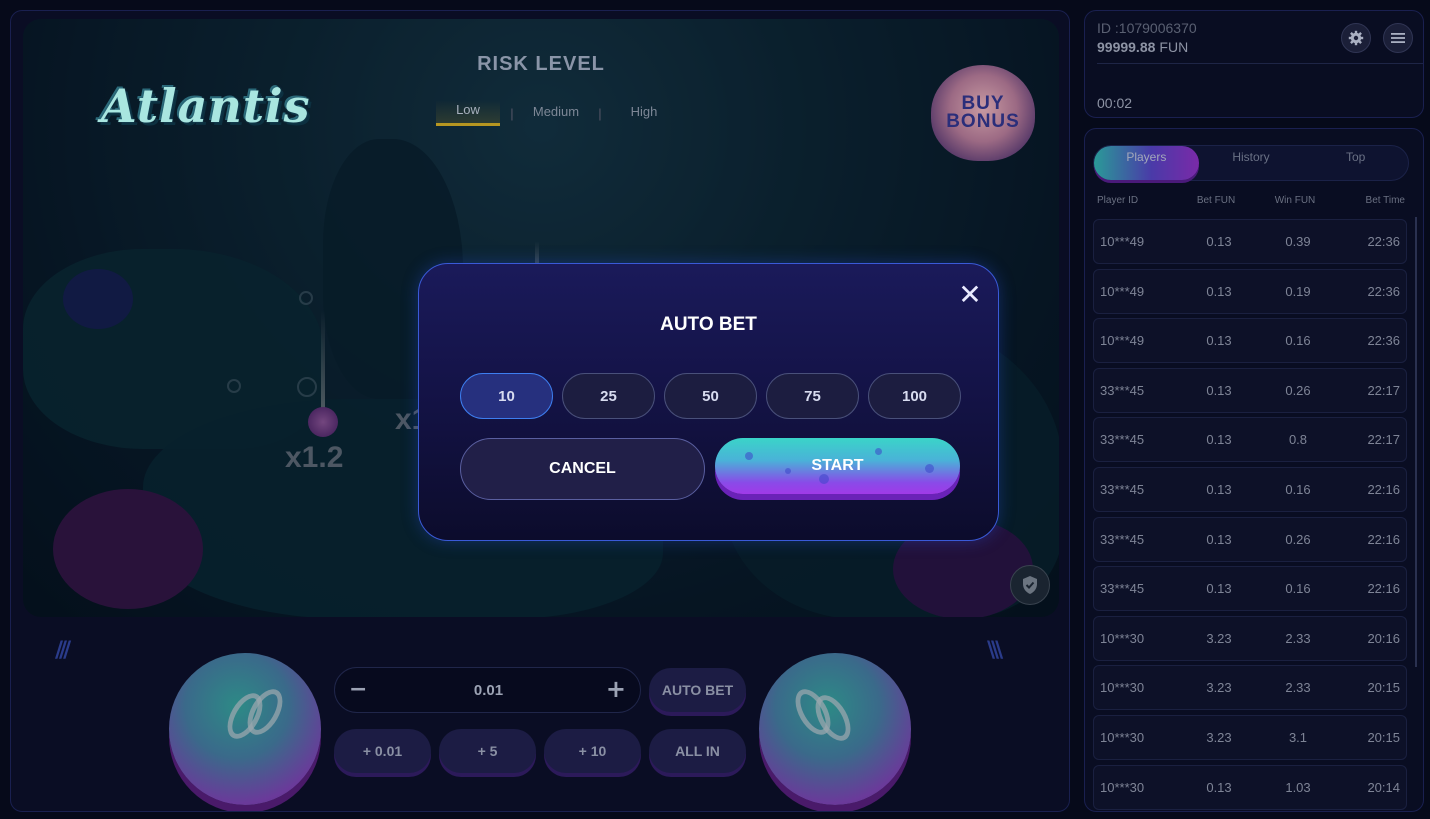 The height and width of the screenshot is (819, 1430). I want to click on tab-history: History, so click(1251, 163).